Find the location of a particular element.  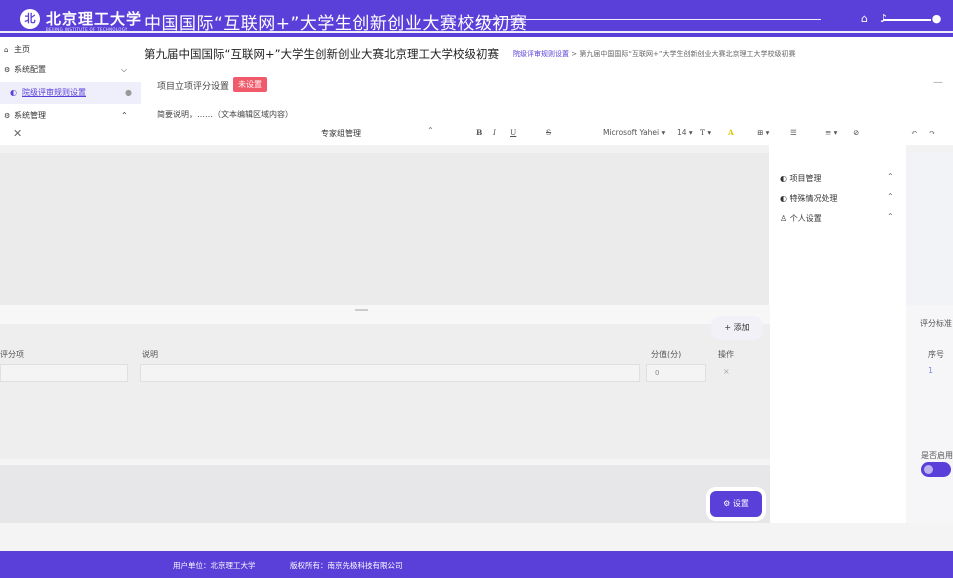

menu-item-project: ◐ 项目管理 is located at coordinates (801, 178).